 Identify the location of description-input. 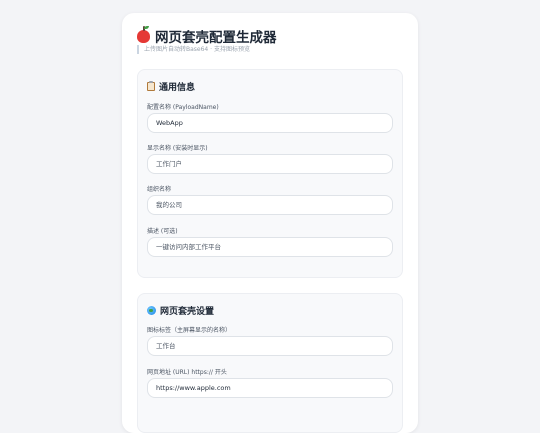
(270, 247).